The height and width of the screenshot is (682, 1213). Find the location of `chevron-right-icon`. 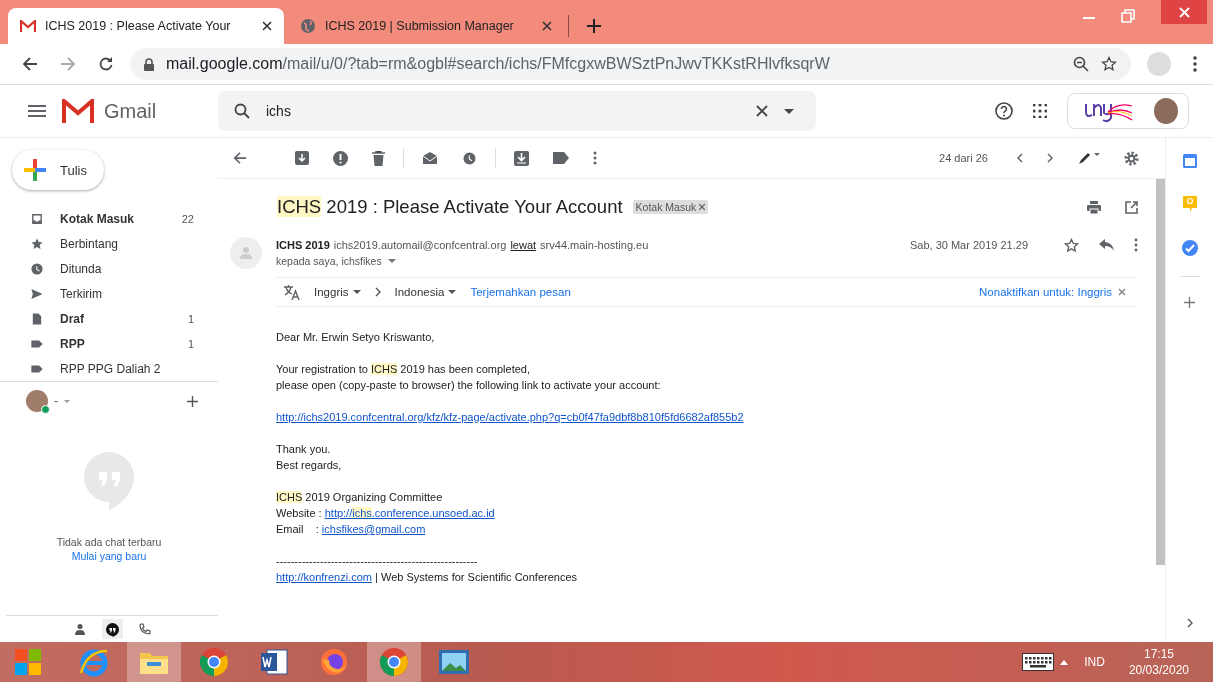

chevron-right-icon is located at coordinates (1189, 623).